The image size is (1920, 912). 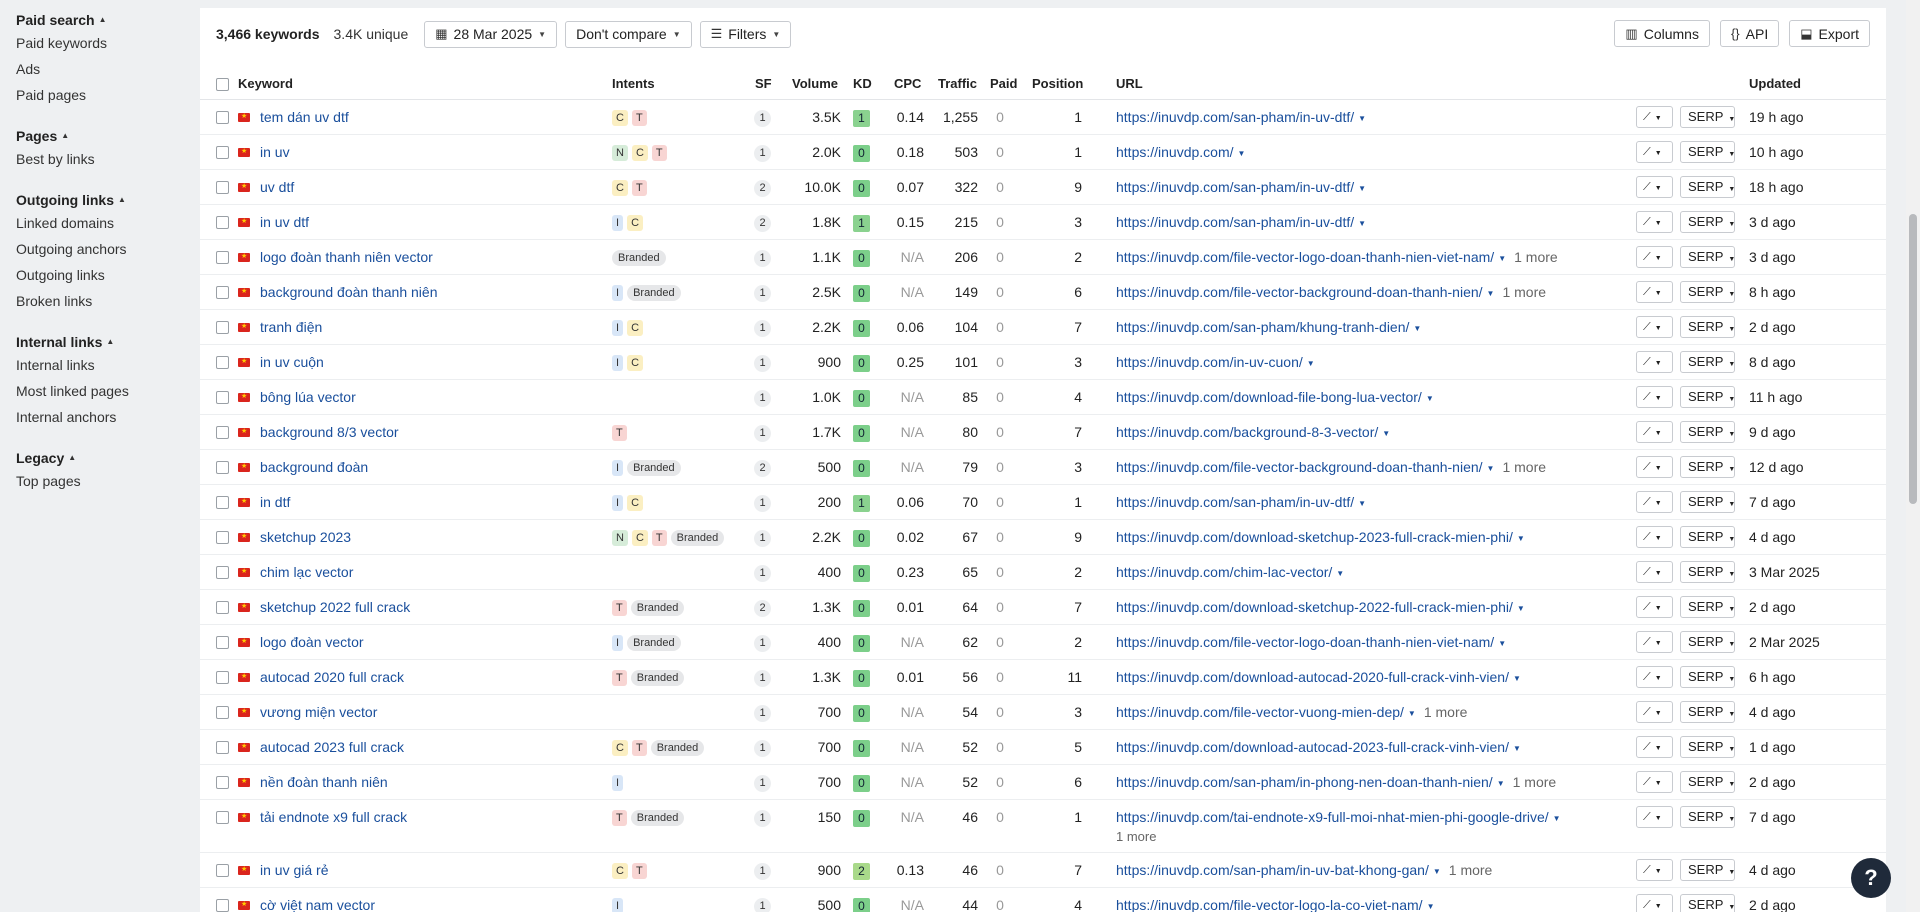 What do you see at coordinates (348, 292) in the screenshot?
I see `keyword-link: background đoàn thanh niên` at bounding box center [348, 292].